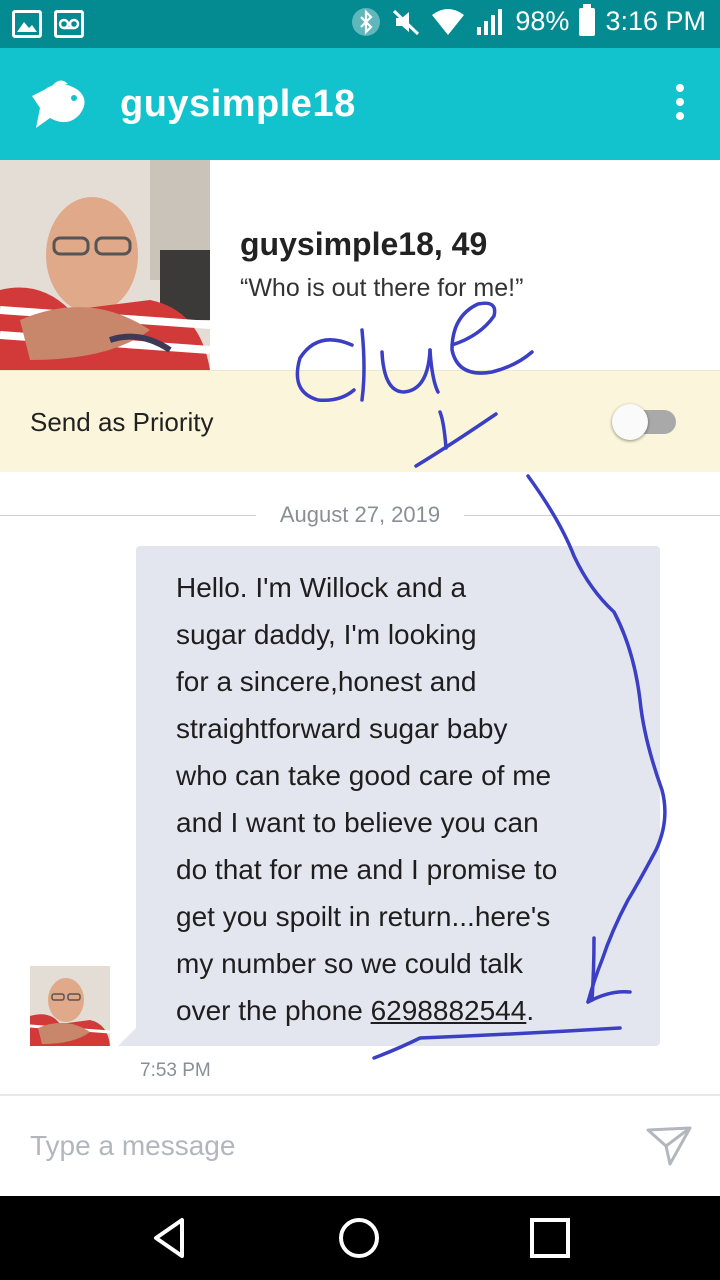  Describe the element at coordinates (366, 21) in the screenshot. I see `bluetooth-icon` at that location.